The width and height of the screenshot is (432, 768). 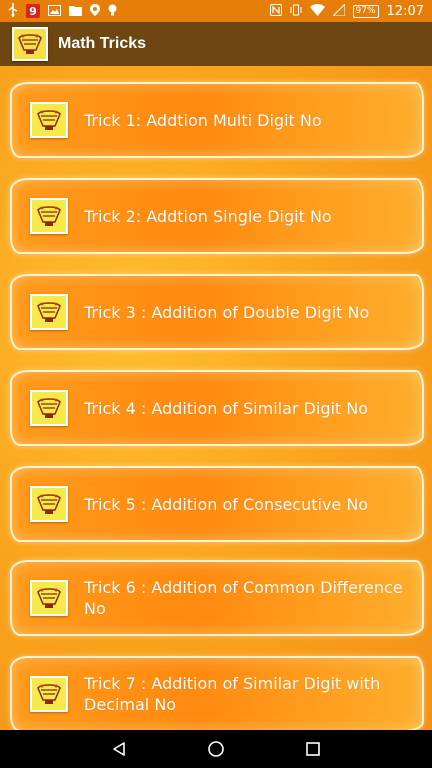 I want to click on location-icon, so click(x=95, y=11).